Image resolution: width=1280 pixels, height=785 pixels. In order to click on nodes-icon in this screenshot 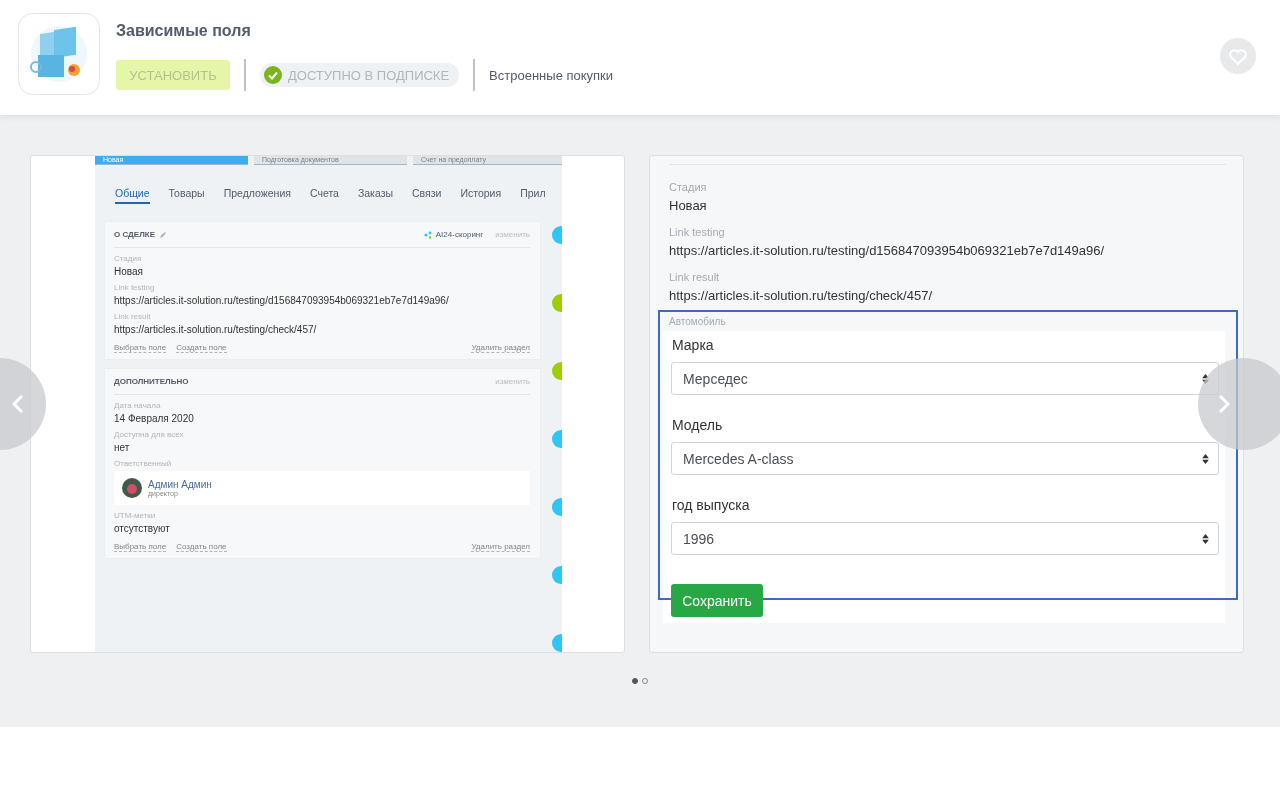, I will do `click(427, 234)`.